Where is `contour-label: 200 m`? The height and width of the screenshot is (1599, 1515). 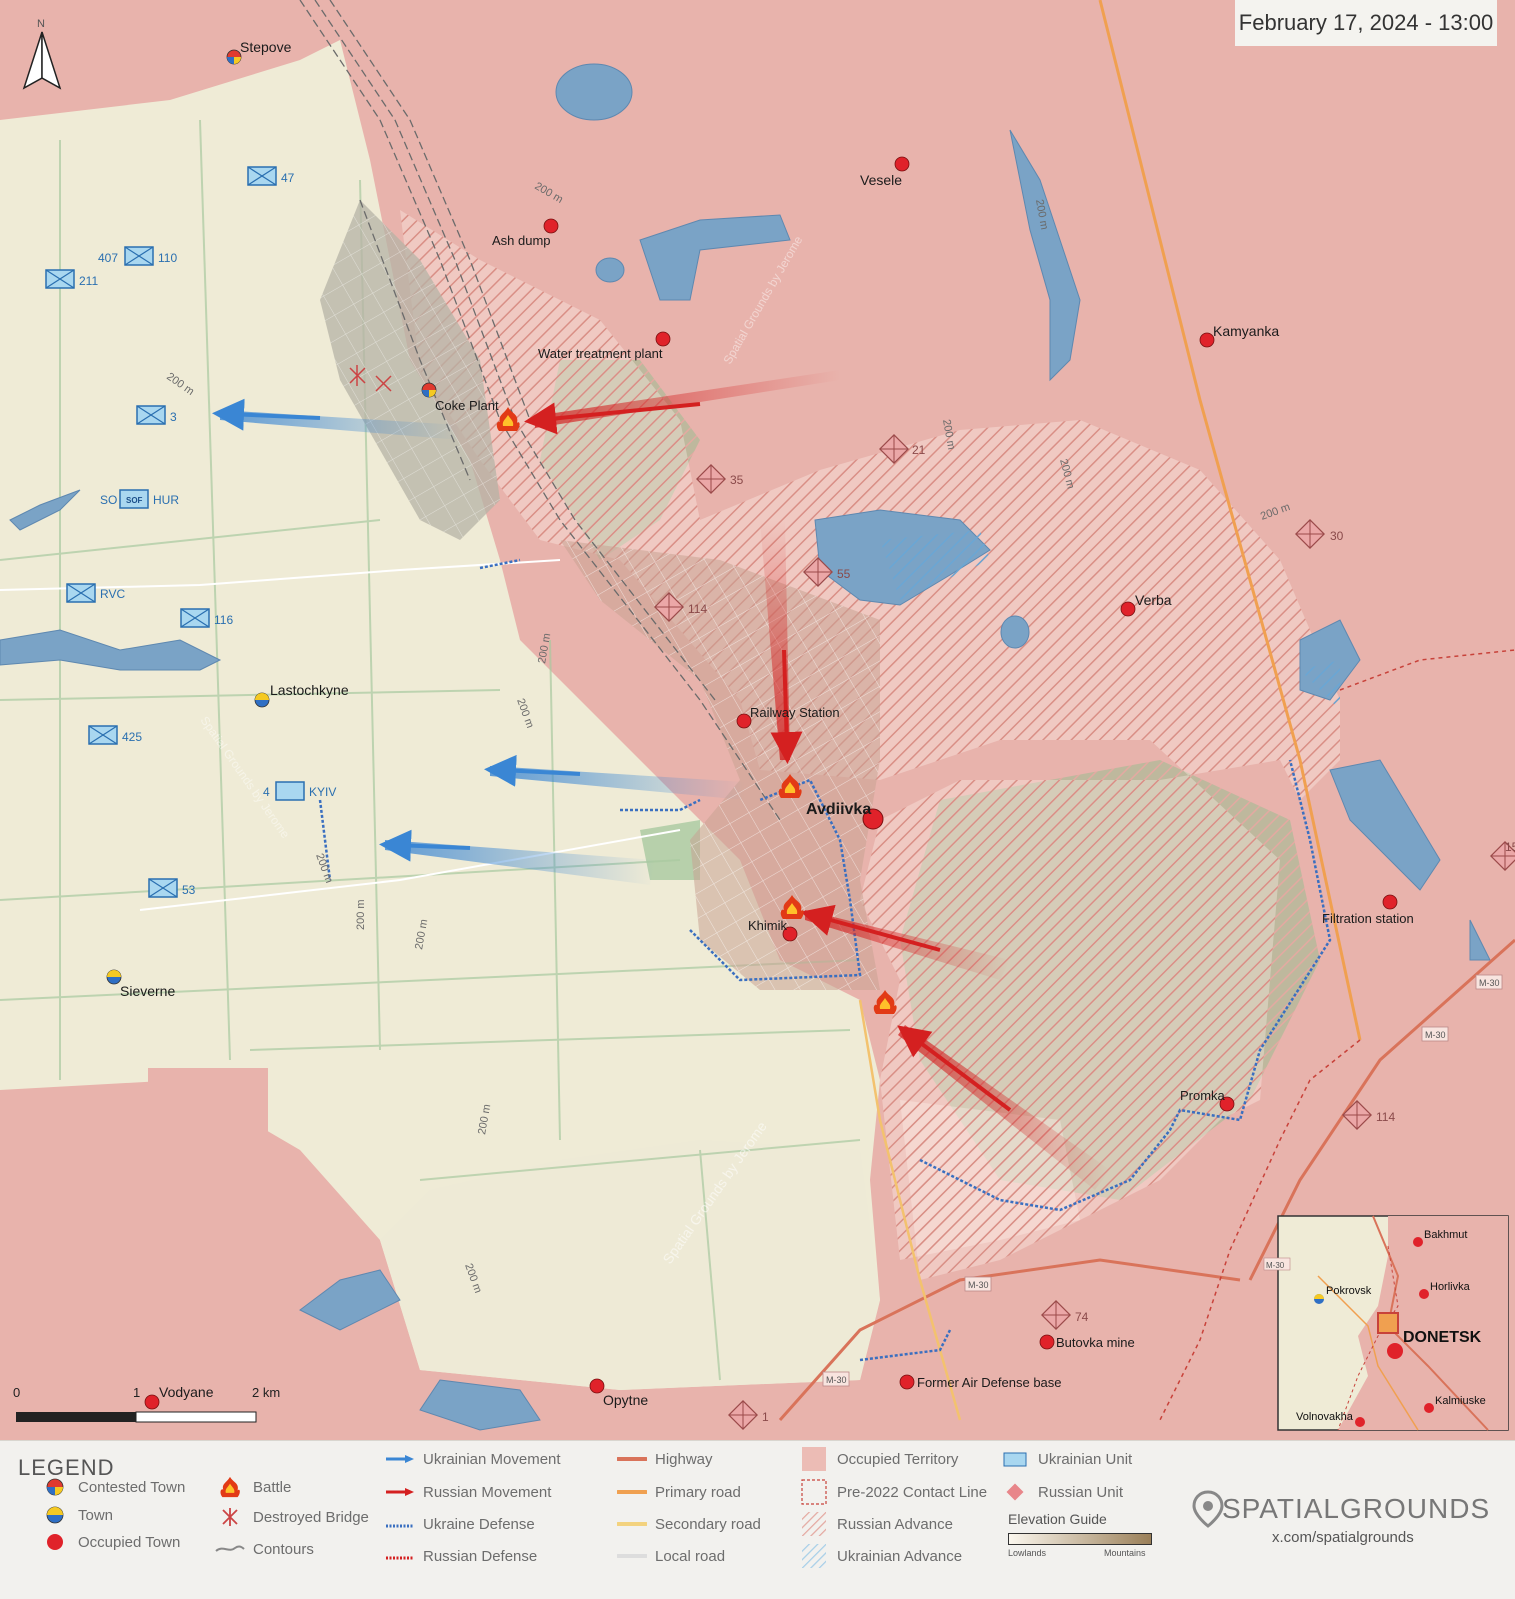 contour-label: 200 m is located at coordinates (361, 914).